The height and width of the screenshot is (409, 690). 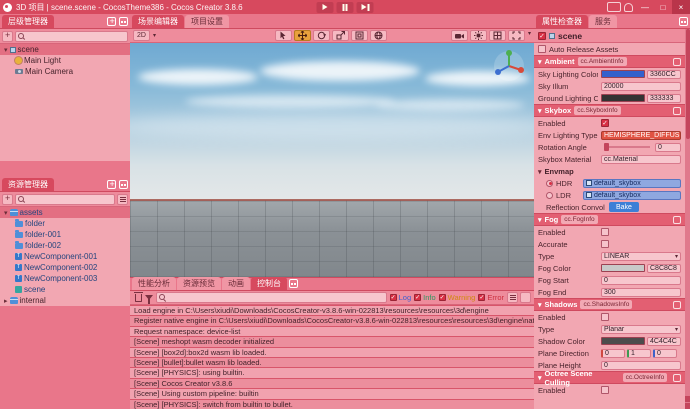 What do you see at coordinates (7, 199) in the screenshot?
I see `add-asset-button` at bounding box center [7, 199].